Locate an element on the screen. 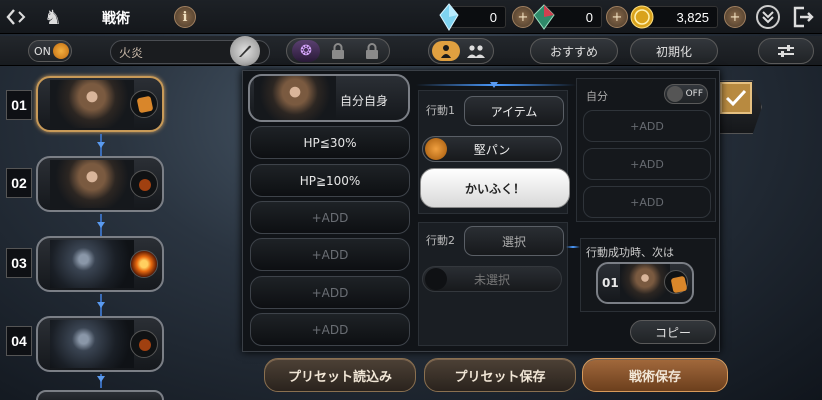  chess-knight-icon: ♞ is located at coordinates (53, 17).